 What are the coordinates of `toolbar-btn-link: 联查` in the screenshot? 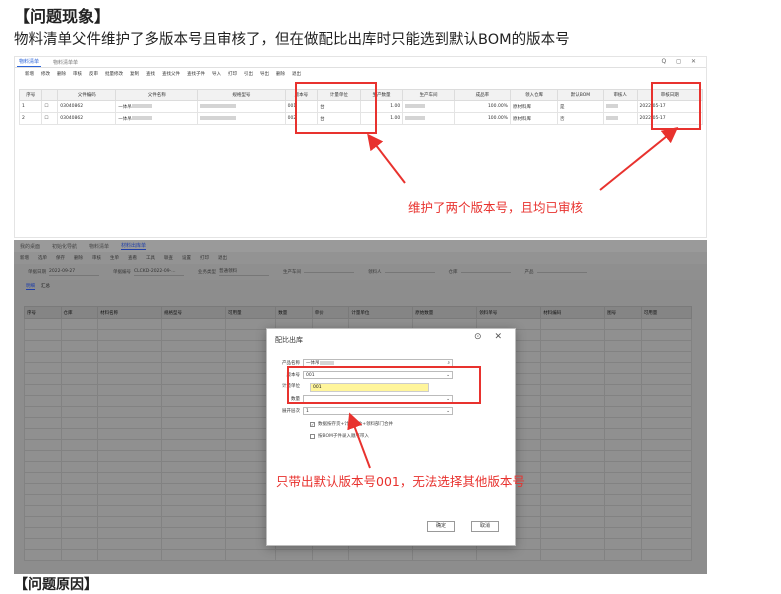 It's located at (168, 258).